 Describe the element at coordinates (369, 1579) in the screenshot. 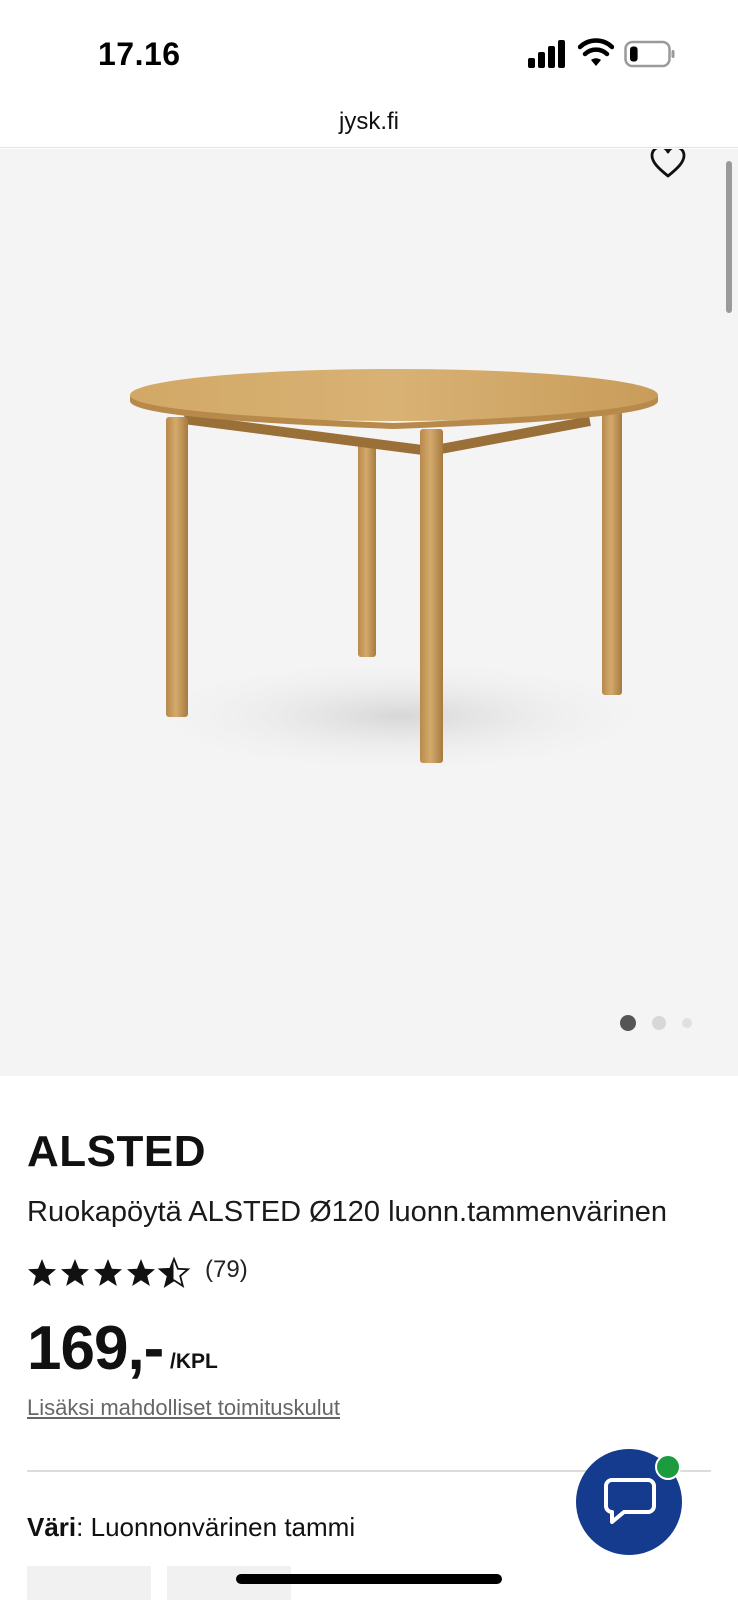

I see `home-indicator` at that location.